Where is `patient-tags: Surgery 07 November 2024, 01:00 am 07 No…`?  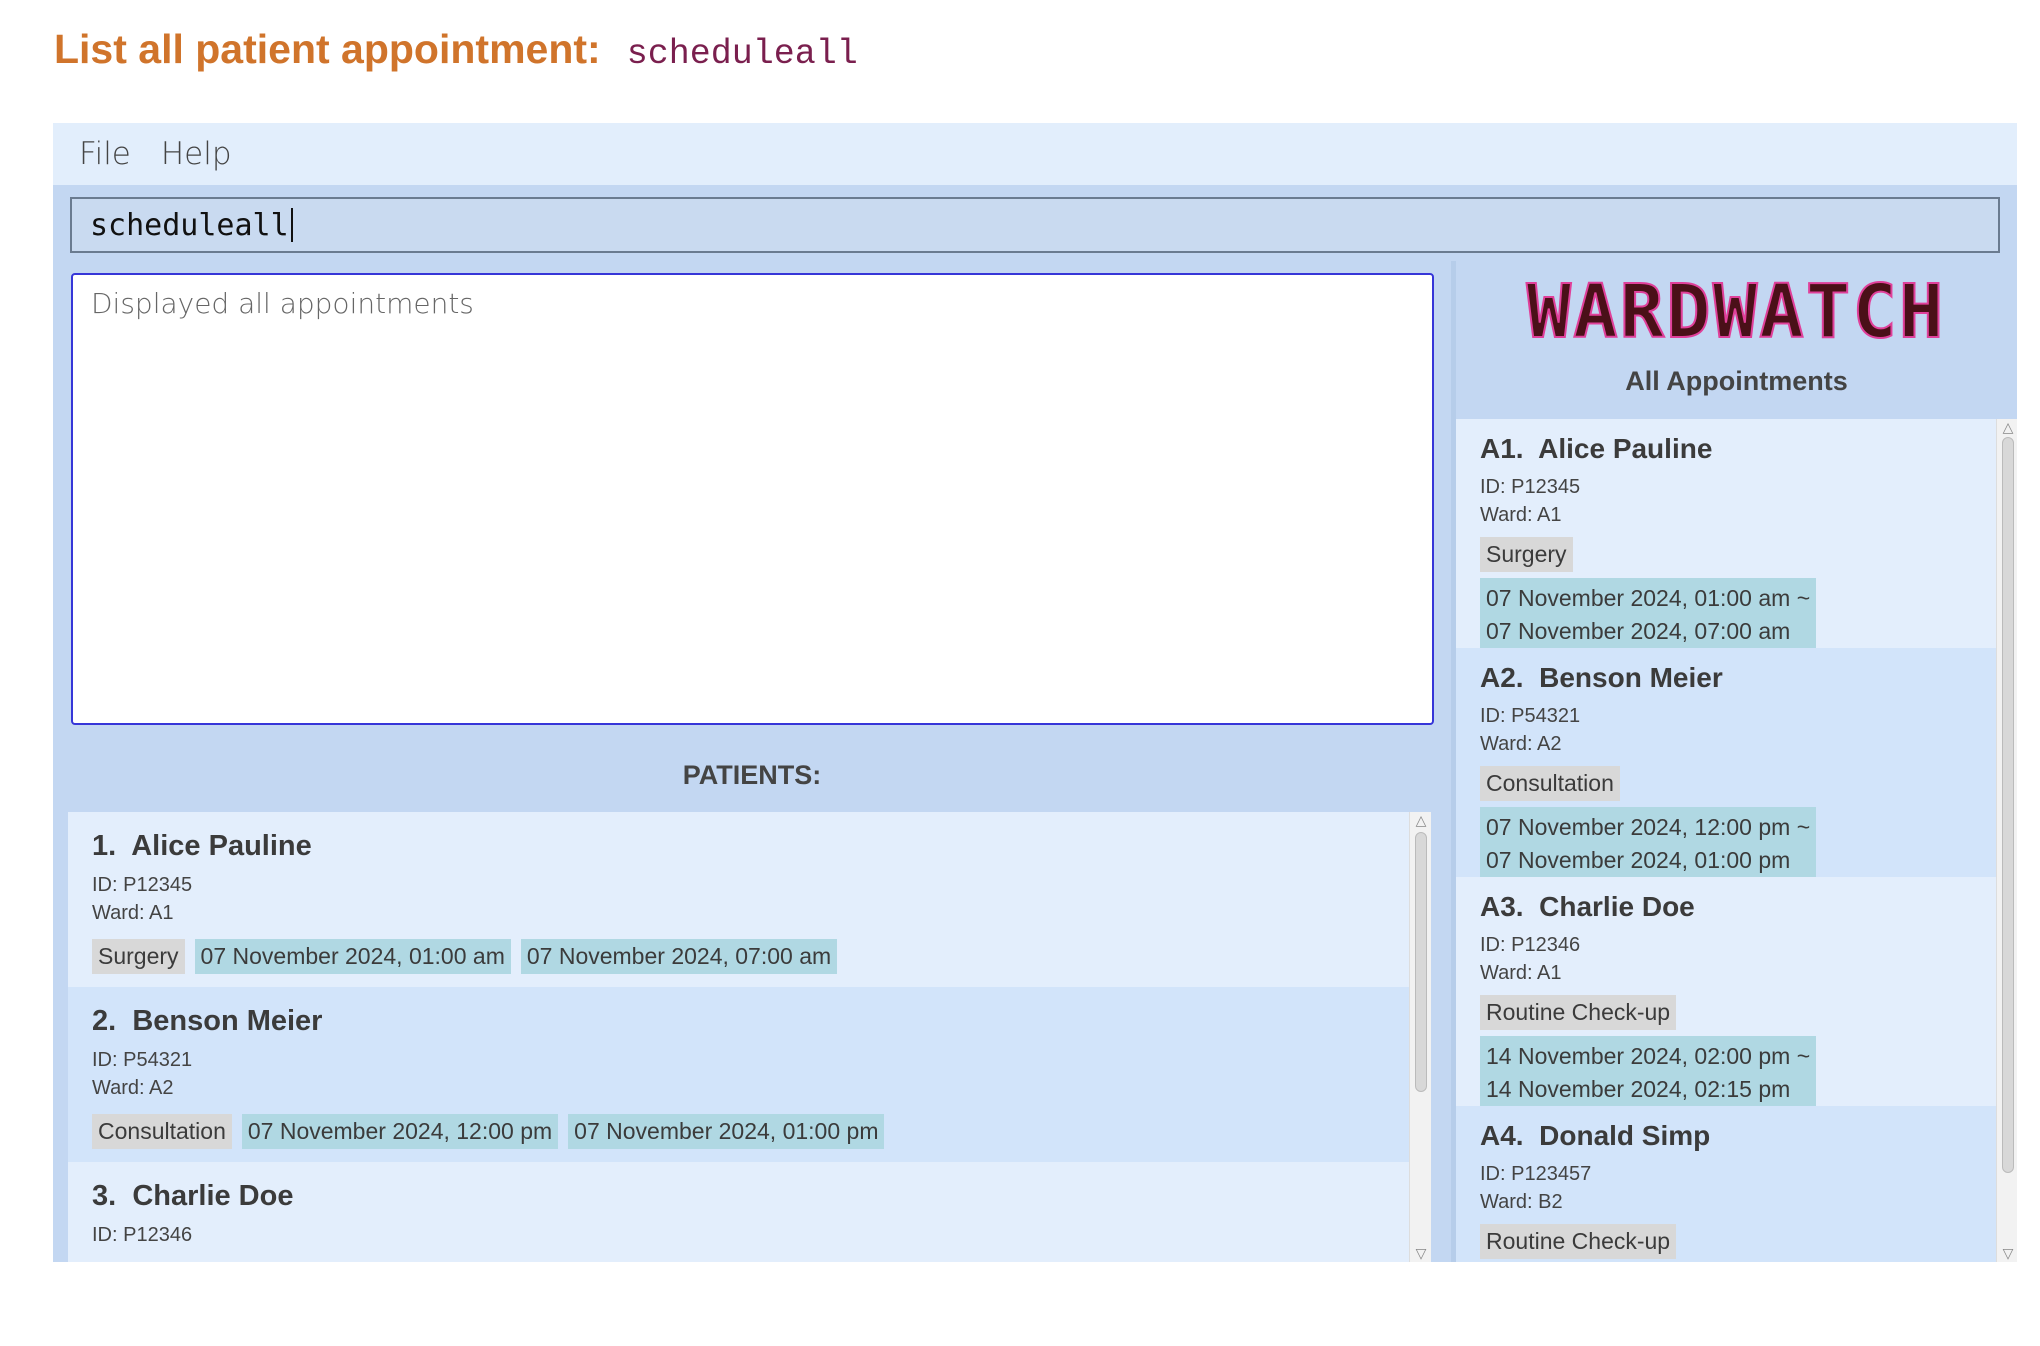
patient-tags: Surgery 07 November 2024, 01:00 am 07 No… is located at coordinates (749, 956).